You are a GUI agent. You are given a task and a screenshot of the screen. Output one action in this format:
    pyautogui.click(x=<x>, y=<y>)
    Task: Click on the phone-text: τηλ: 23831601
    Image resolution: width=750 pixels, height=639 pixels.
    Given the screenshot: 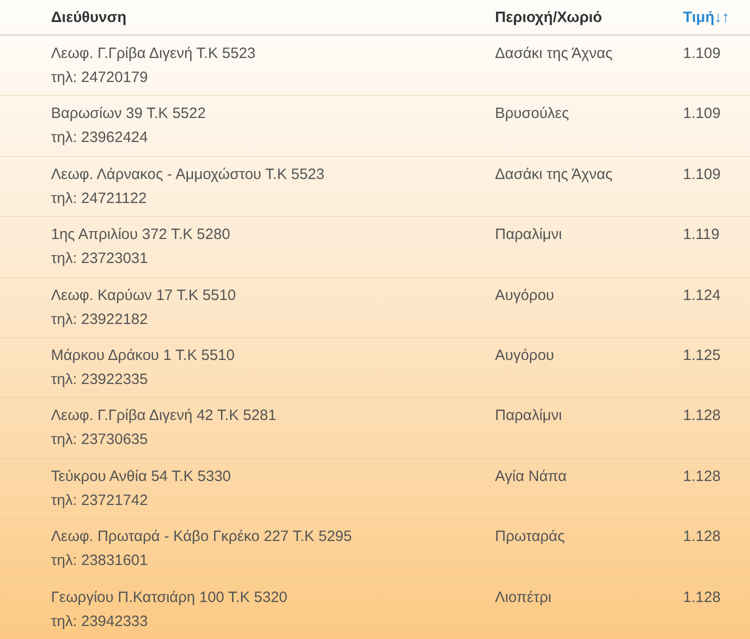 What is the action you would take?
    pyautogui.click(x=100, y=561)
    